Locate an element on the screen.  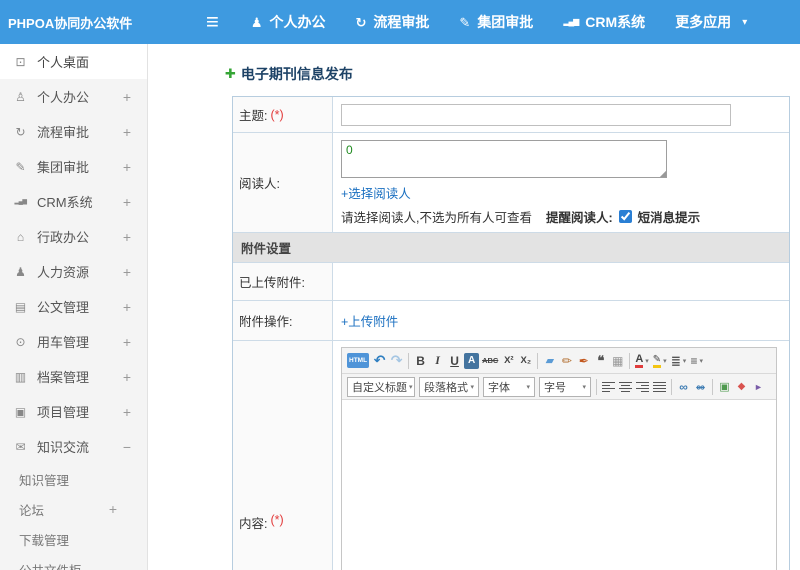
undo-icon: ↶ is located at coordinates (379, 361).